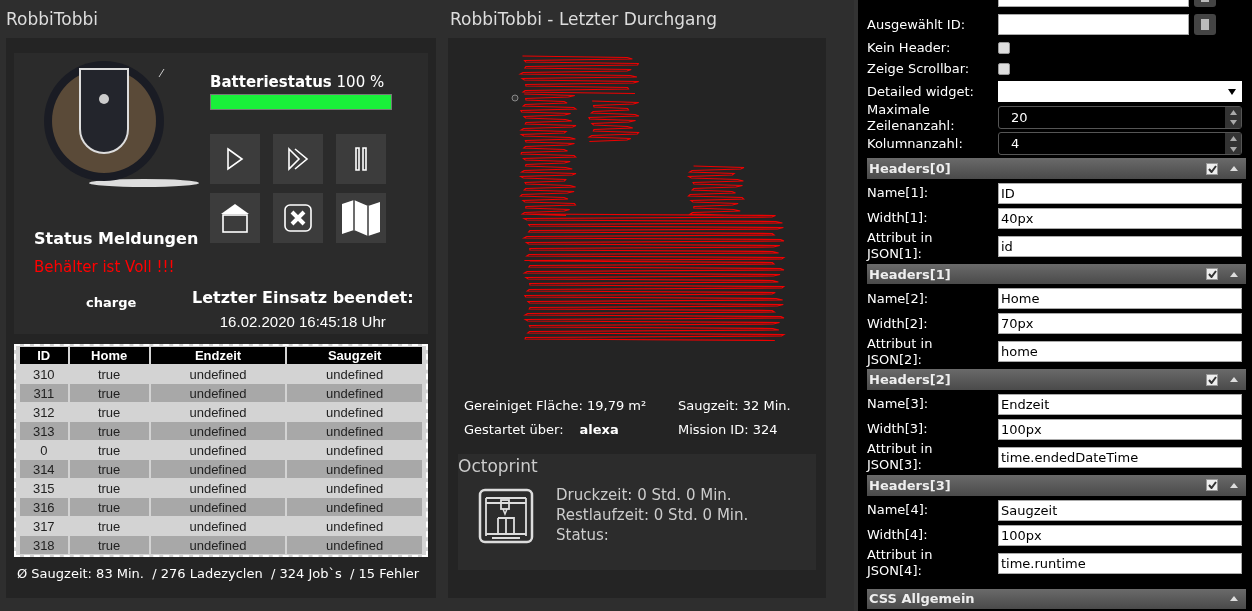 The image size is (1252, 611). I want to click on column-header: ID, so click(44, 355).